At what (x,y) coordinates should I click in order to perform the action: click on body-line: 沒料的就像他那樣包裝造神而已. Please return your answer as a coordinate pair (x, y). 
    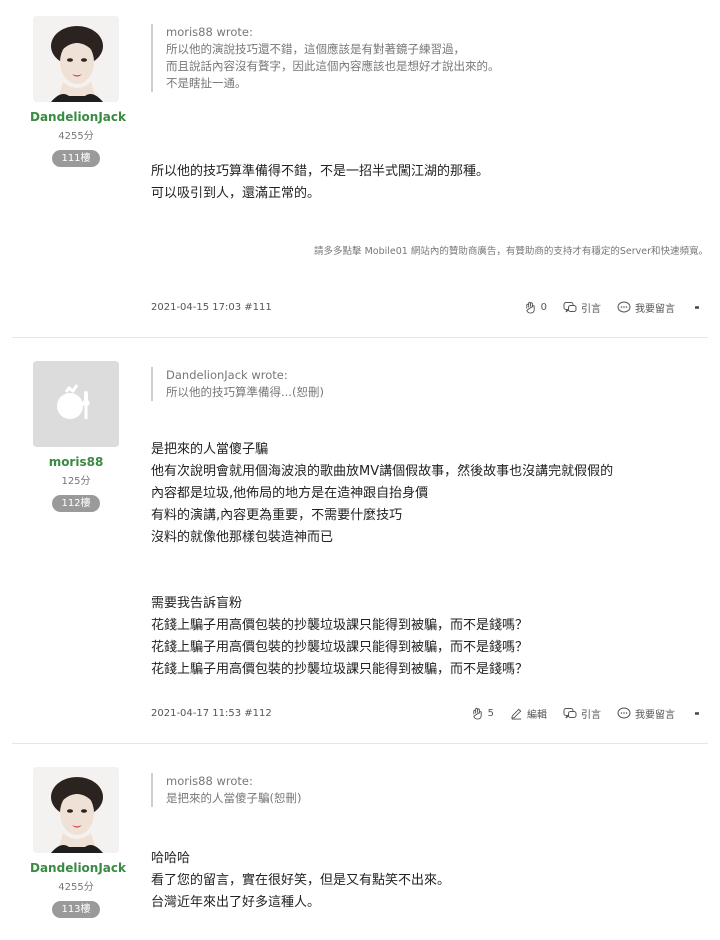
    Looking at the image, I should click on (242, 537).